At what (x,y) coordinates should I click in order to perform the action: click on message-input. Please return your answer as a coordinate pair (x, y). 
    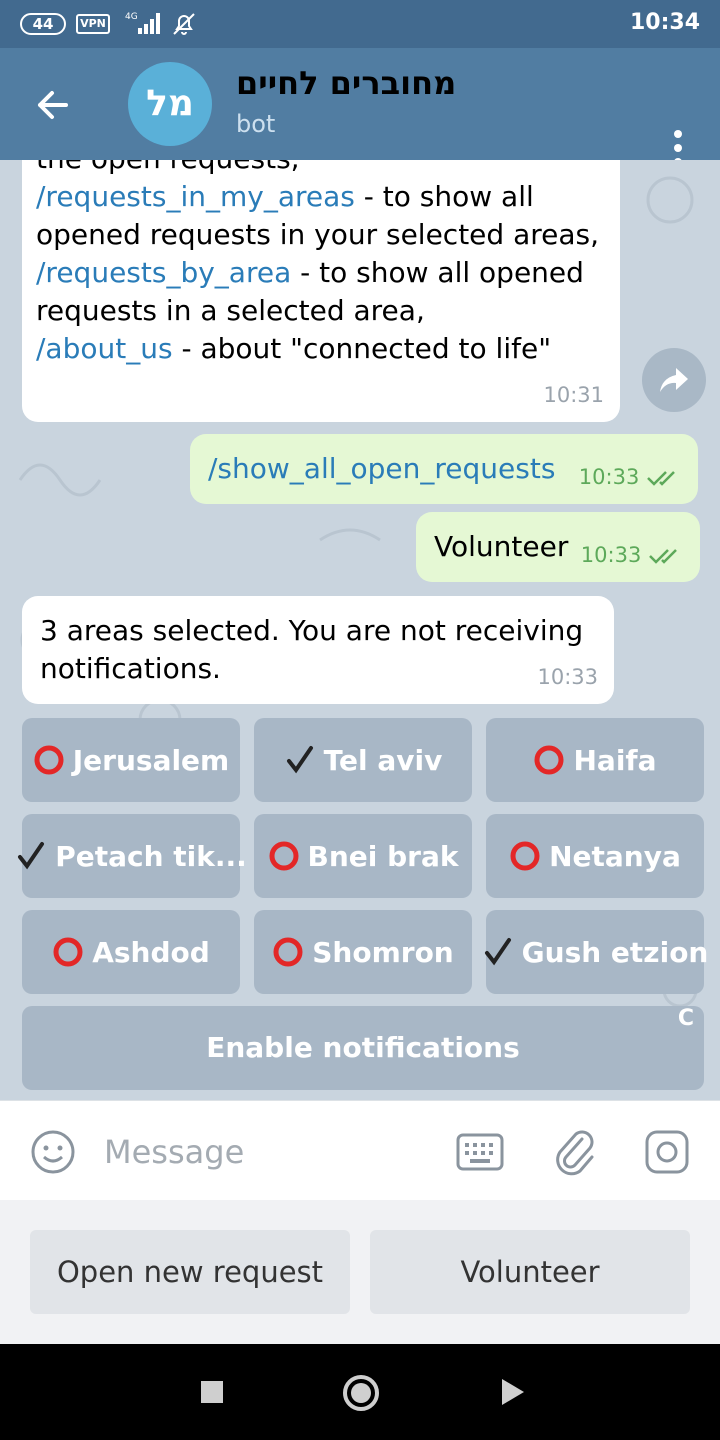
    Looking at the image, I should click on (264, 1152).